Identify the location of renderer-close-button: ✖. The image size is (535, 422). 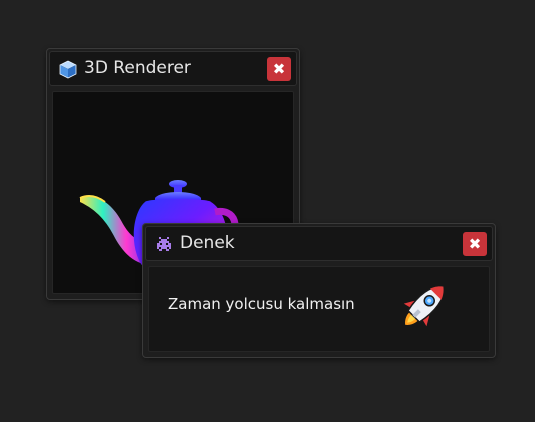
(279, 69).